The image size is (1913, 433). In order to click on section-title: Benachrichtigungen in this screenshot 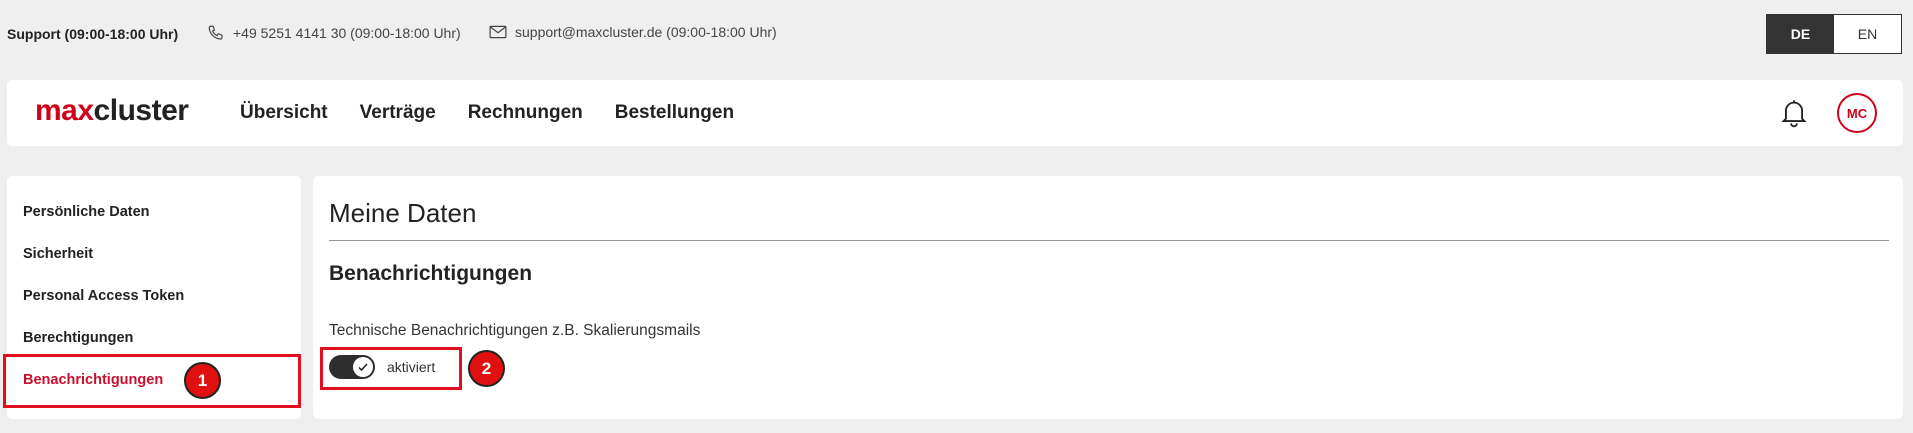, I will do `click(431, 273)`.